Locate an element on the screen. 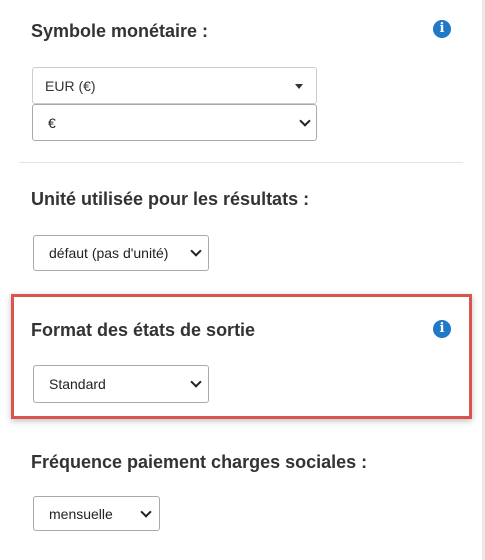  info-icon: i is located at coordinates (442, 29).